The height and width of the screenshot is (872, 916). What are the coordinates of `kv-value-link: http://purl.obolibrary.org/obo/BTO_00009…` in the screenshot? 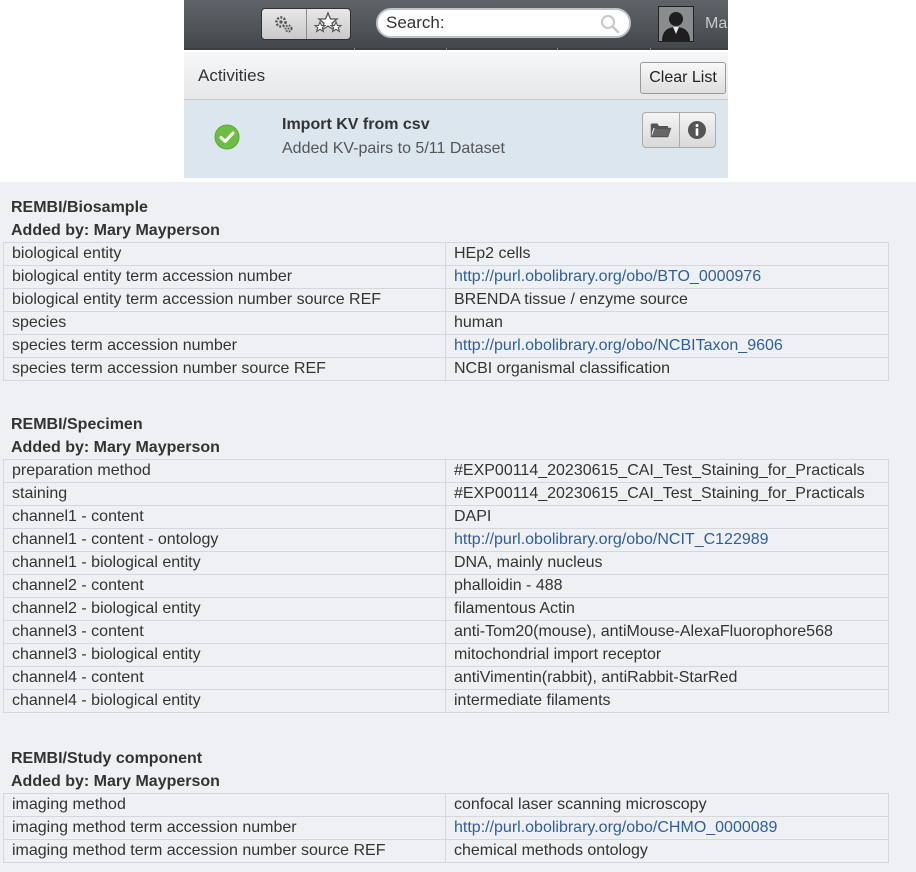 It's located at (607, 276).